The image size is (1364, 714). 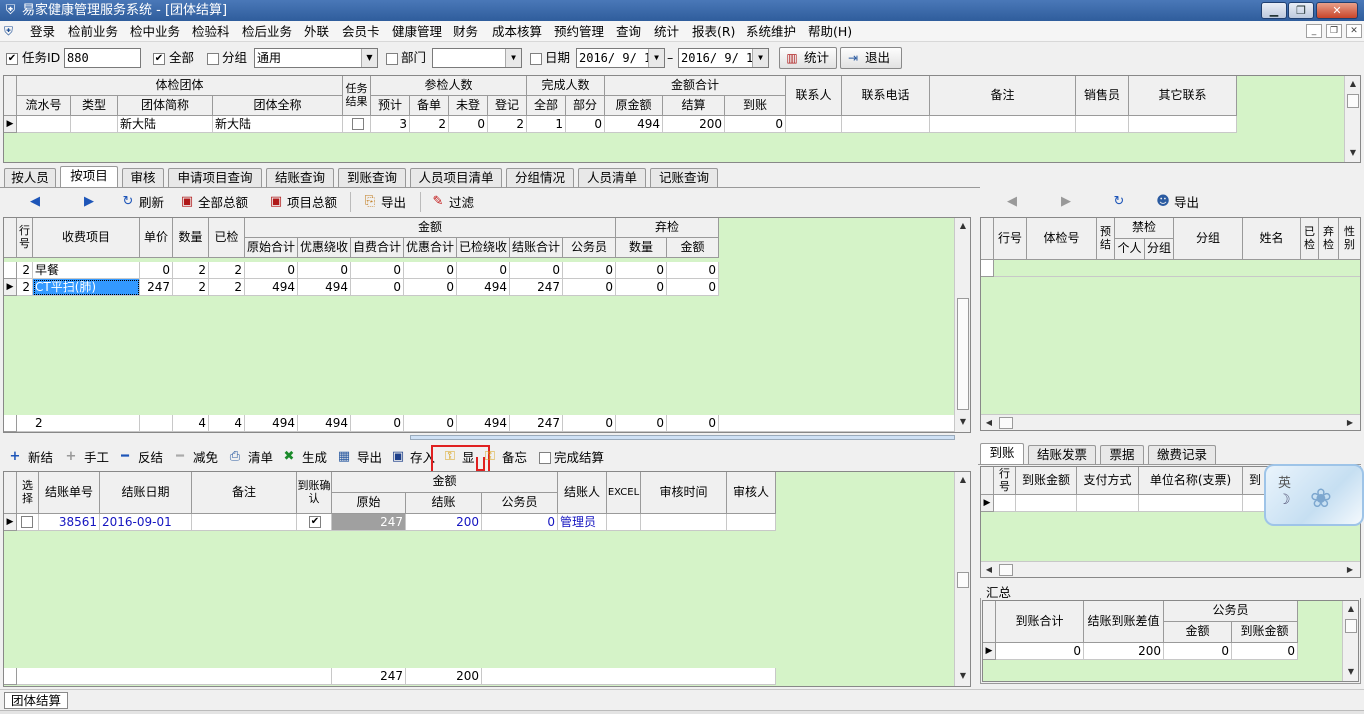 I want to click on cell-settle: 200, so click(x=444, y=522).